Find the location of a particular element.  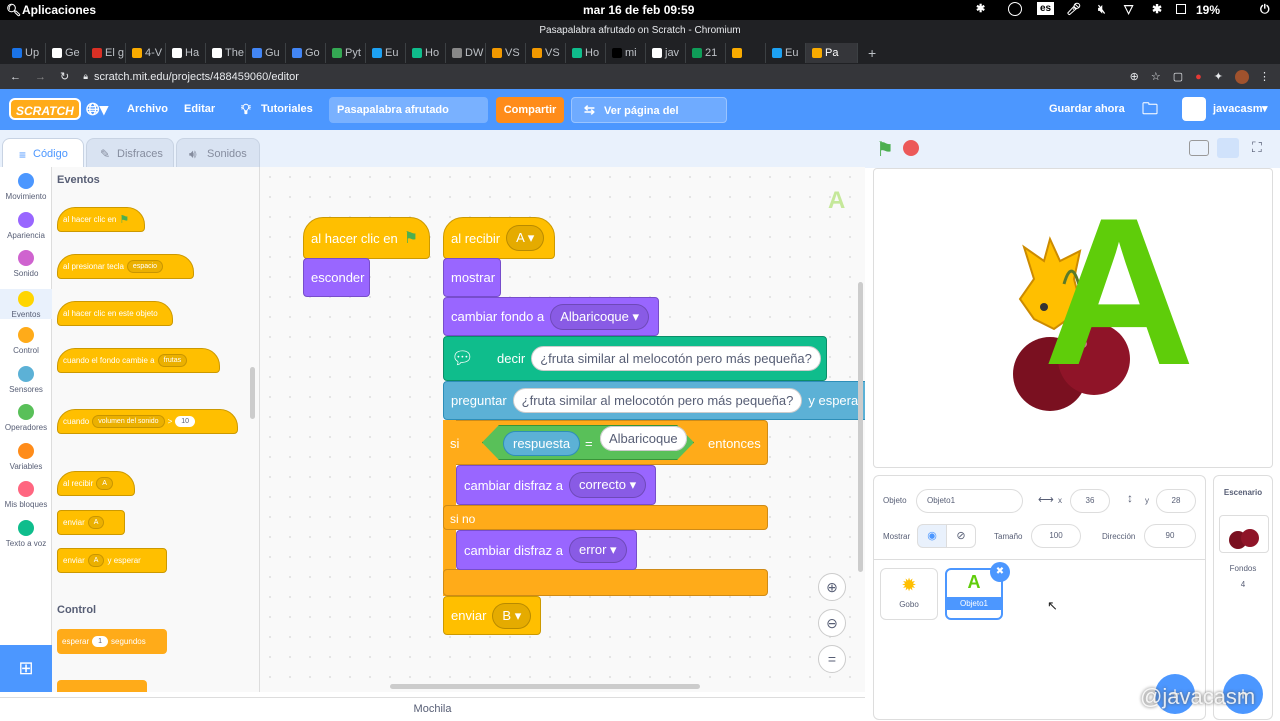

adblock-icon: ● is located at coordinates (1198, 77).